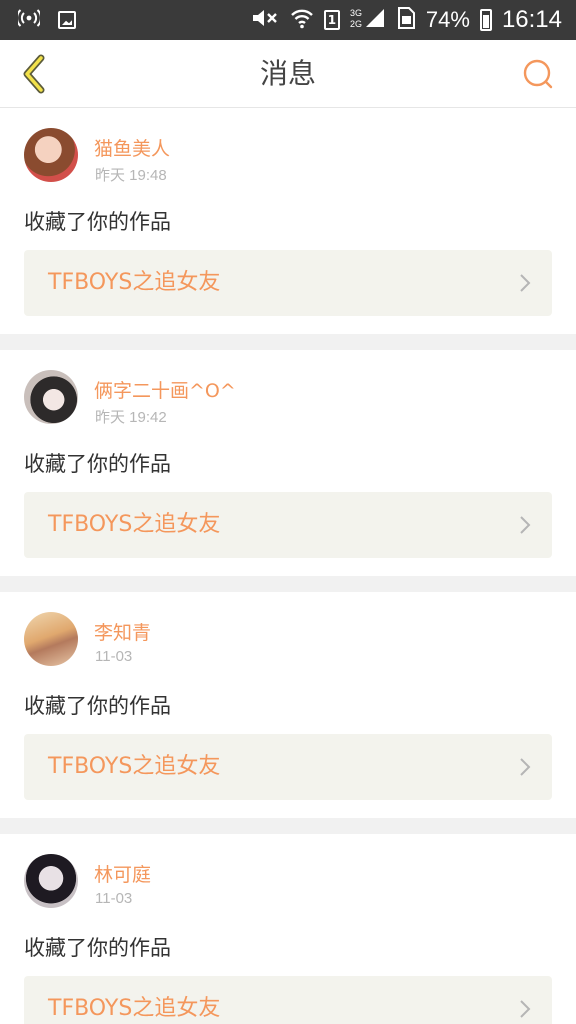 This screenshot has height=1024, width=576. I want to click on status-right: 1 3G 2G 74% 16:14, so click(406, 20).